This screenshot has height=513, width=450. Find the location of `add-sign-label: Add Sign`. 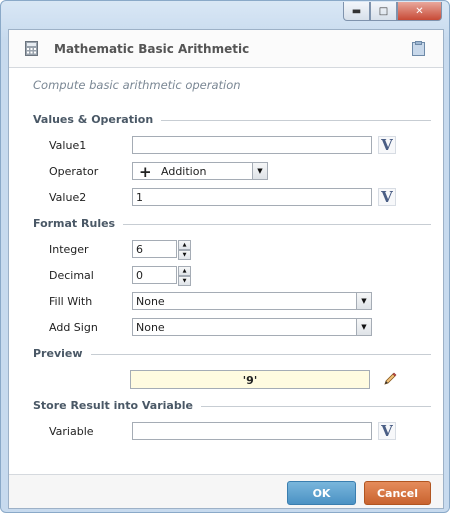

add-sign-label: Add Sign is located at coordinates (73, 327).